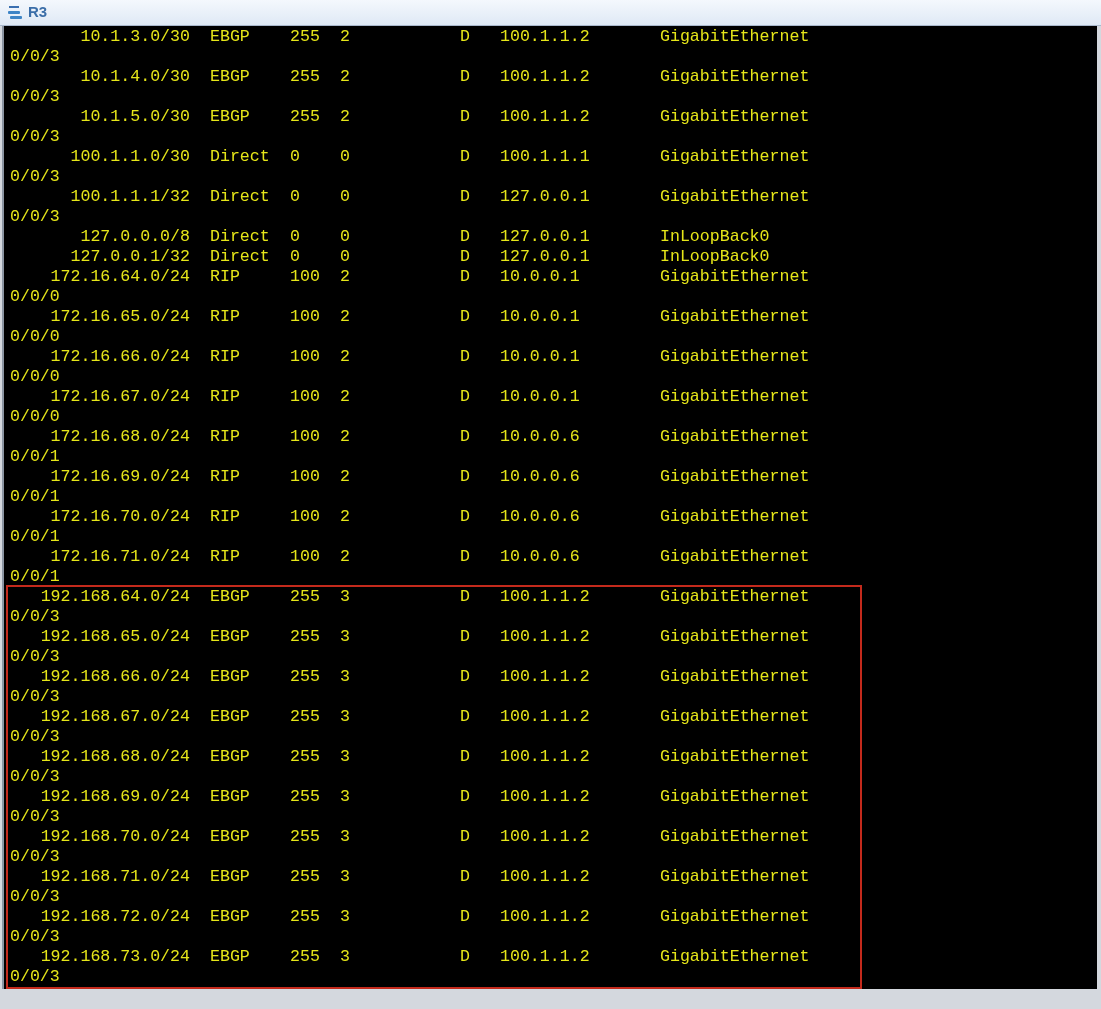 This screenshot has height=1009, width=1101. What do you see at coordinates (35, 537) in the screenshot?
I see `interface-text: 0/0/1` at bounding box center [35, 537].